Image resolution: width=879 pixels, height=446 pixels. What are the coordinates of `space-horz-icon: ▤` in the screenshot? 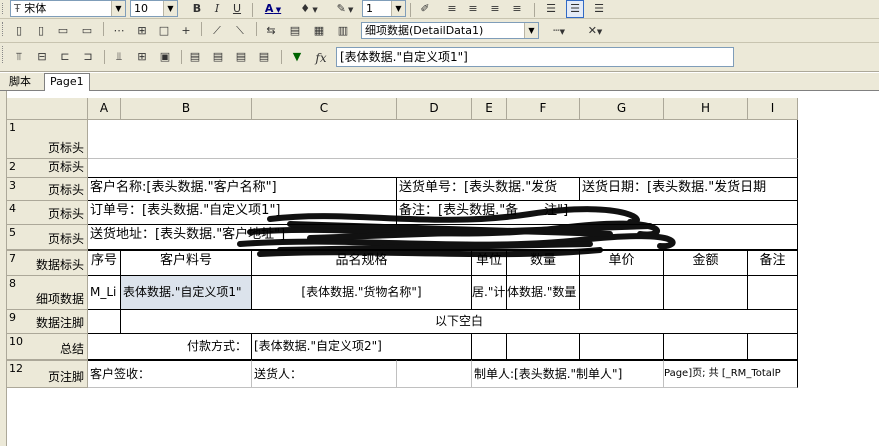 It's located at (241, 57).